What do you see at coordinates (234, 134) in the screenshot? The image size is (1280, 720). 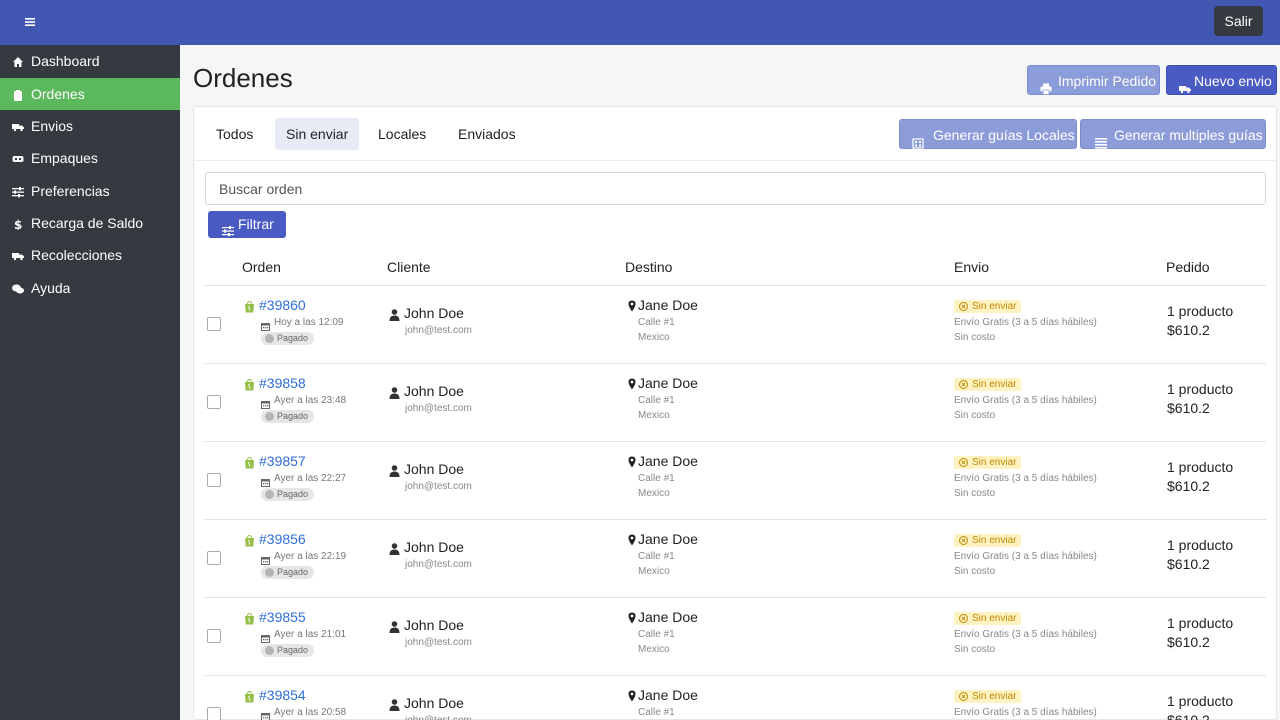 I see `tab-todos: Todos` at bounding box center [234, 134].